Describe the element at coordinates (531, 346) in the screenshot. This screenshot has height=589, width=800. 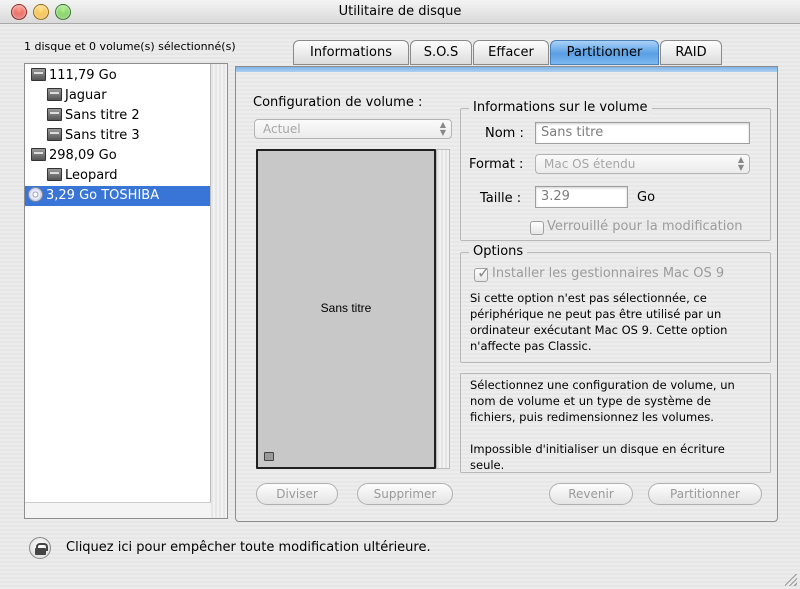
I see `options-desc-line: n'affecte pas Classic.` at that location.